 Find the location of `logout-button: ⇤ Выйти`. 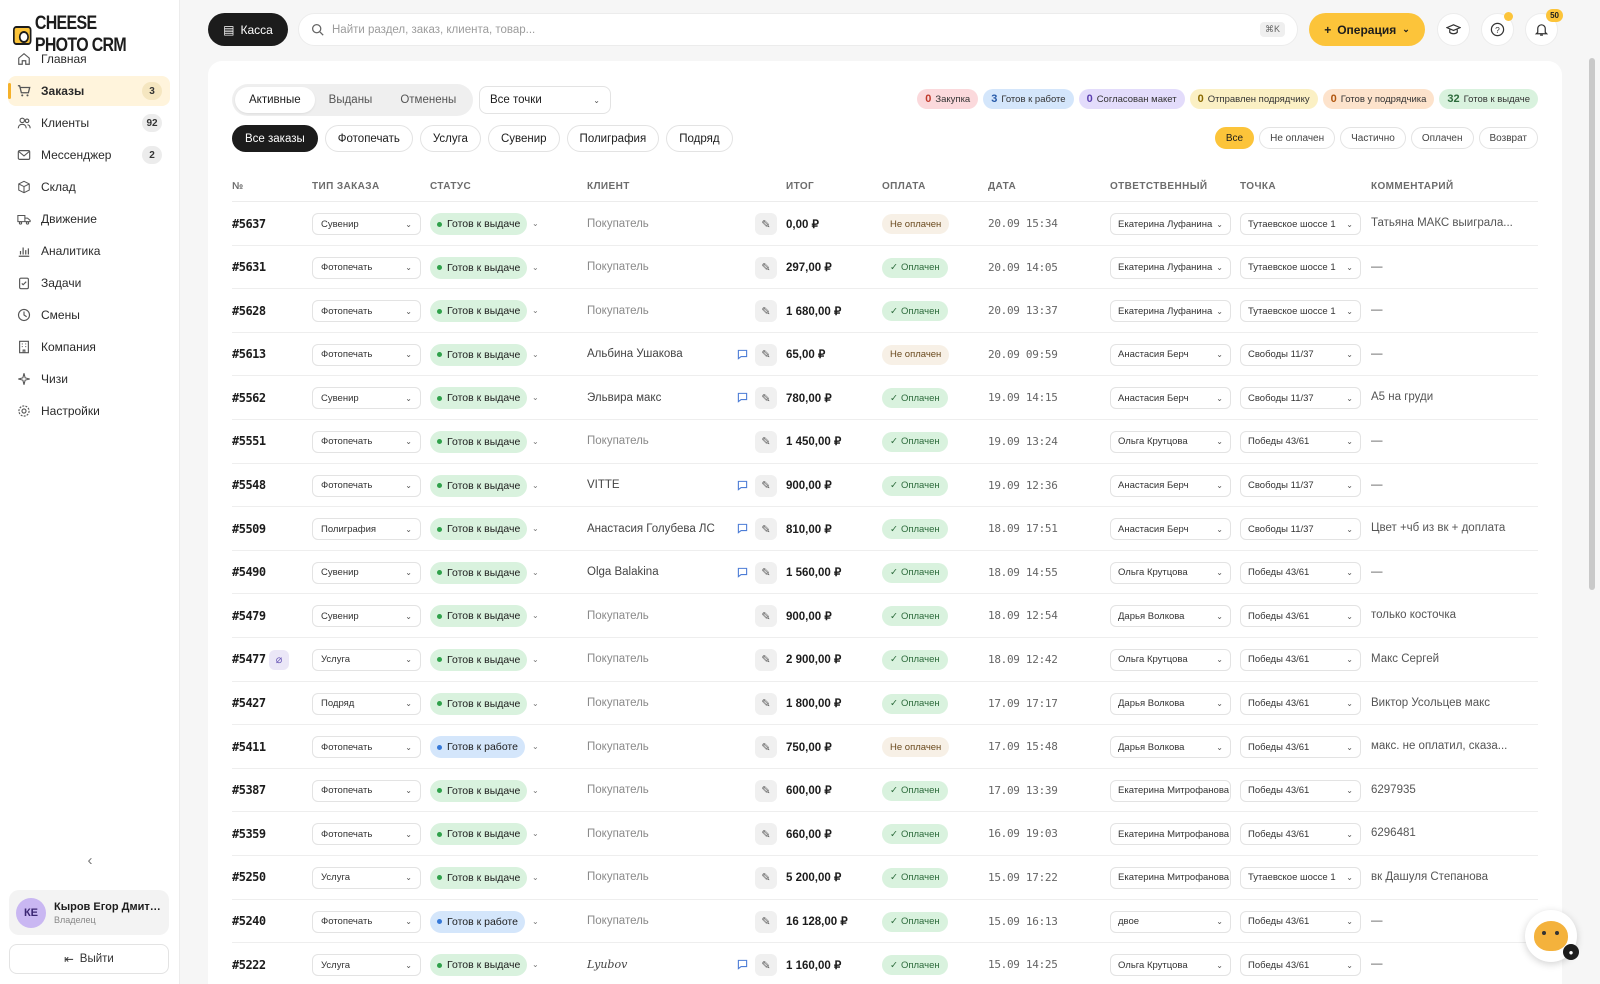

logout-button: ⇤ Выйти is located at coordinates (89, 959).